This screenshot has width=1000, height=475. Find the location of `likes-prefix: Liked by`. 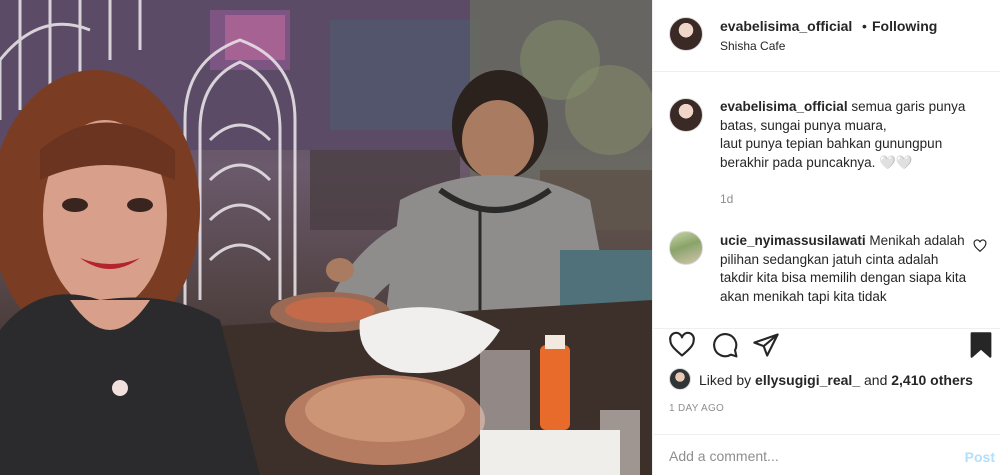

likes-prefix: Liked by is located at coordinates (725, 380).